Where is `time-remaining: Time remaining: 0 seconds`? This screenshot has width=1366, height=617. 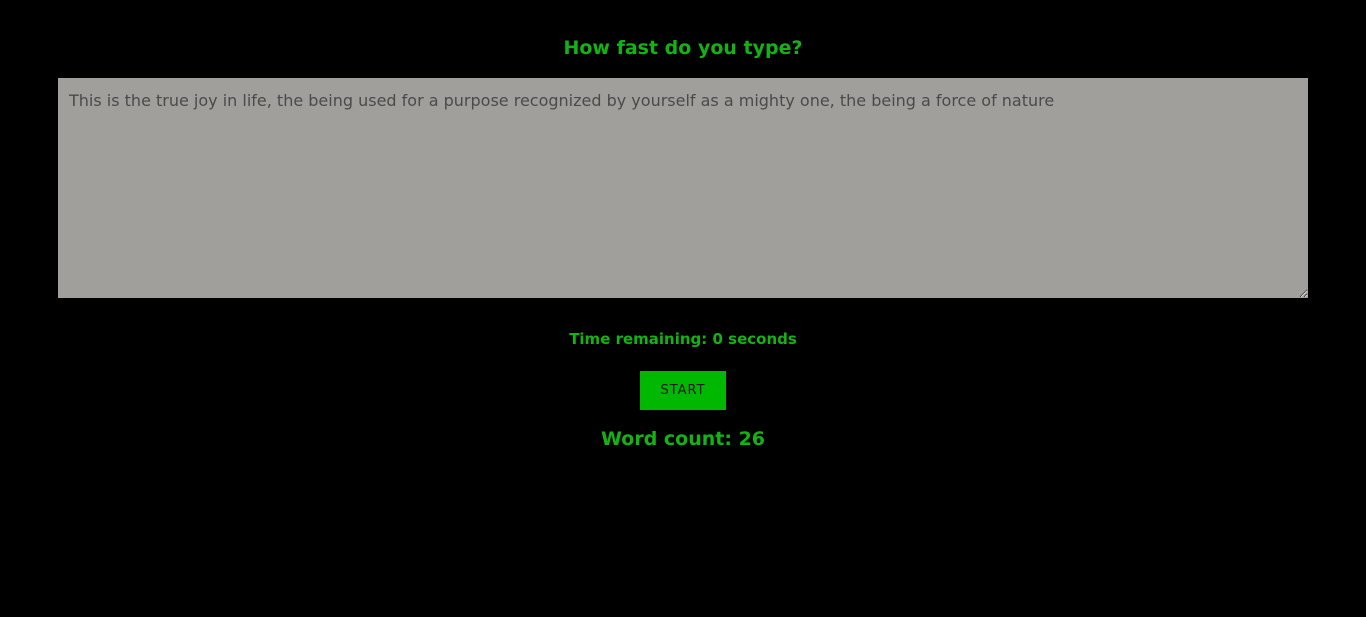 time-remaining: Time remaining: 0 seconds is located at coordinates (683, 339).